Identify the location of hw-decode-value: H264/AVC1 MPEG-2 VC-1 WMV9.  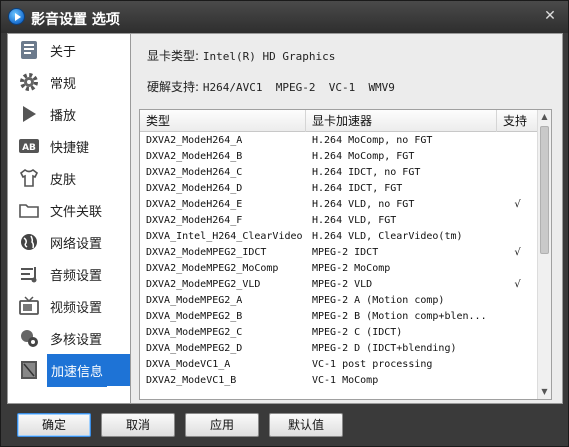
(298, 87).